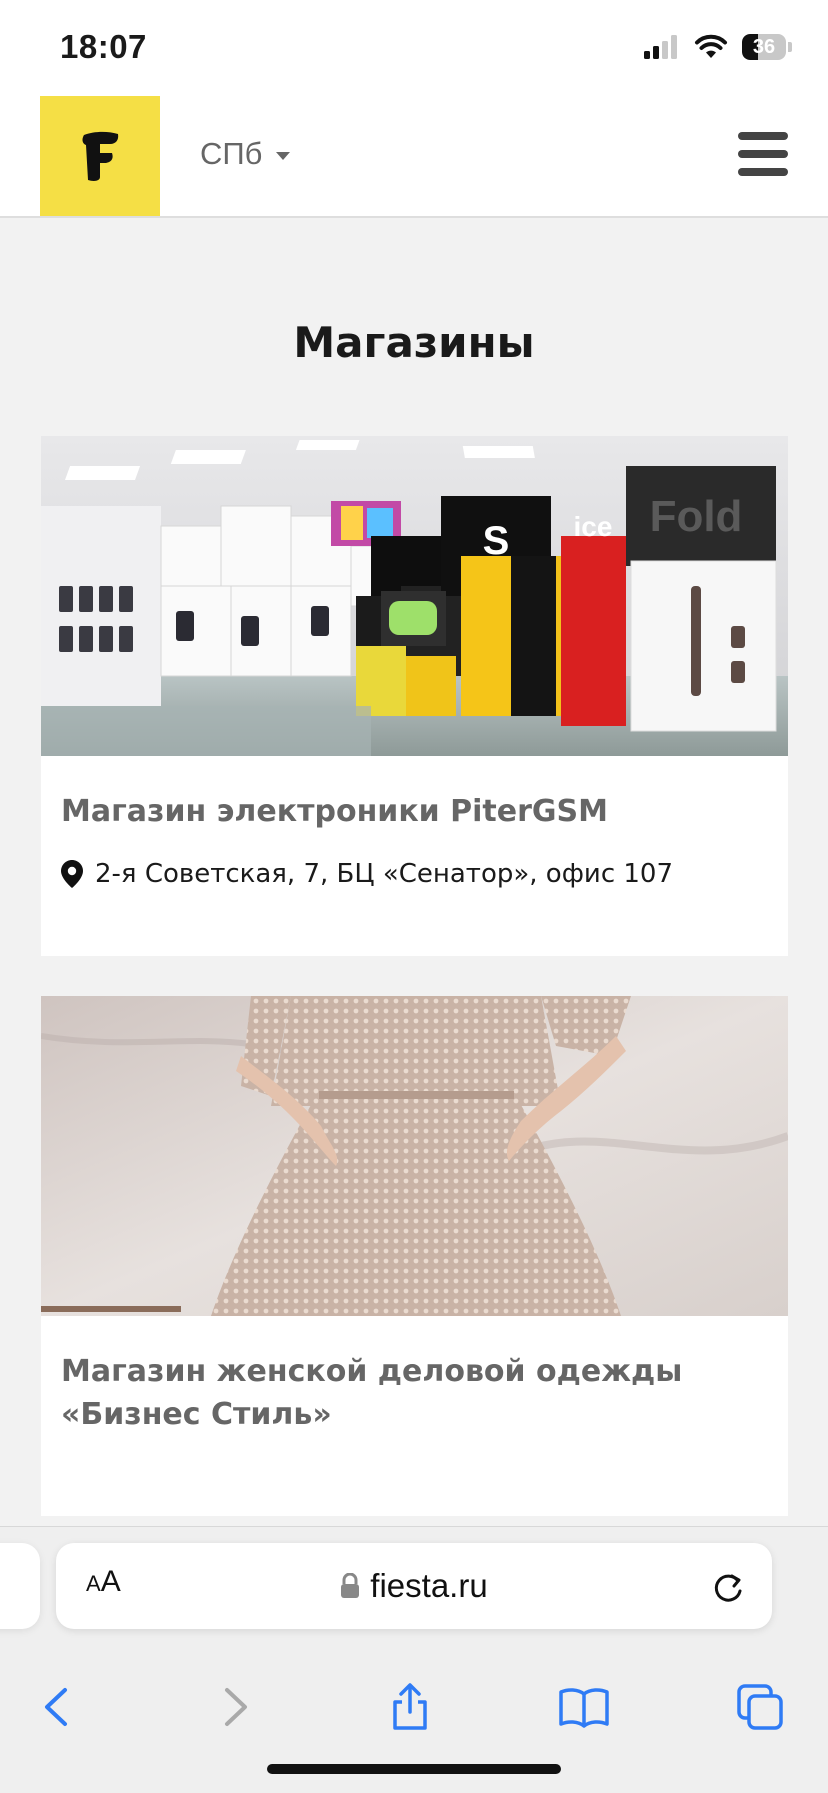 This screenshot has width=828, height=1793. What do you see at coordinates (56, 1707) in the screenshot?
I see `back-icon` at bounding box center [56, 1707].